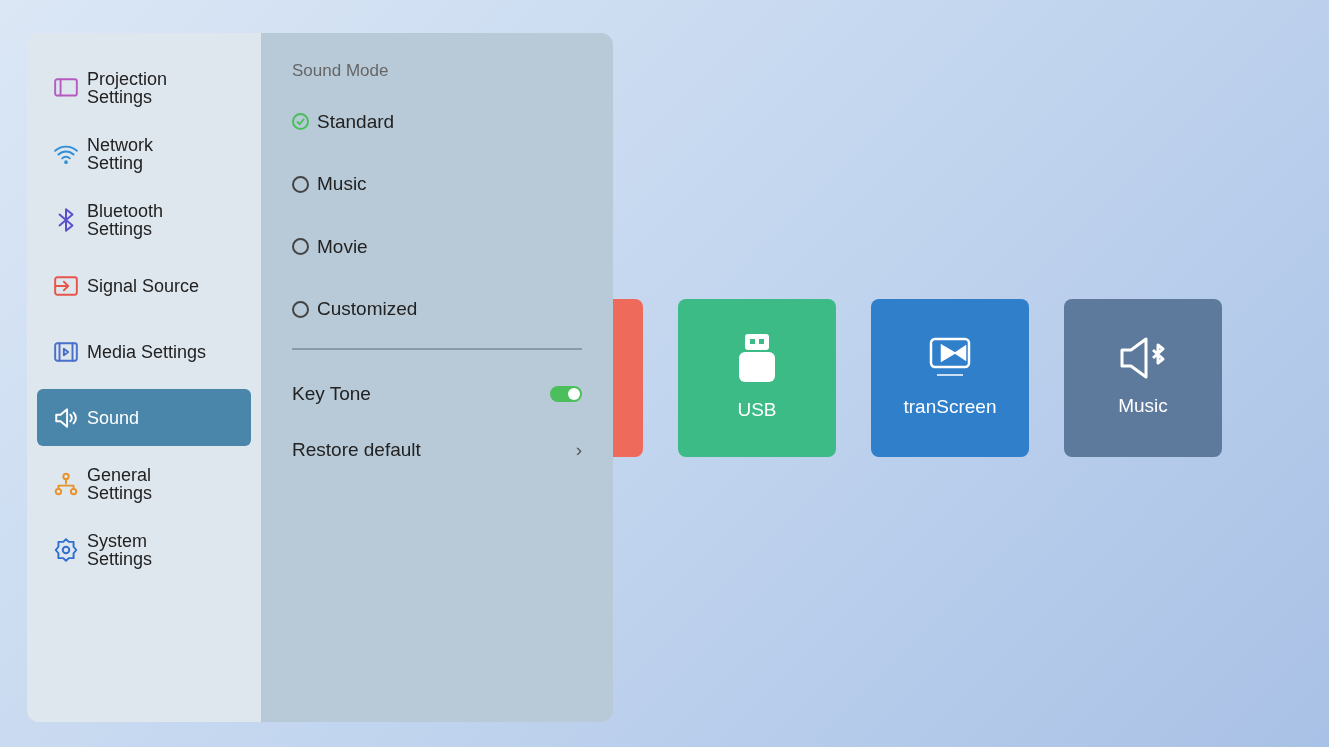  What do you see at coordinates (566, 393) in the screenshot?
I see `toggle-switch` at bounding box center [566, 393].